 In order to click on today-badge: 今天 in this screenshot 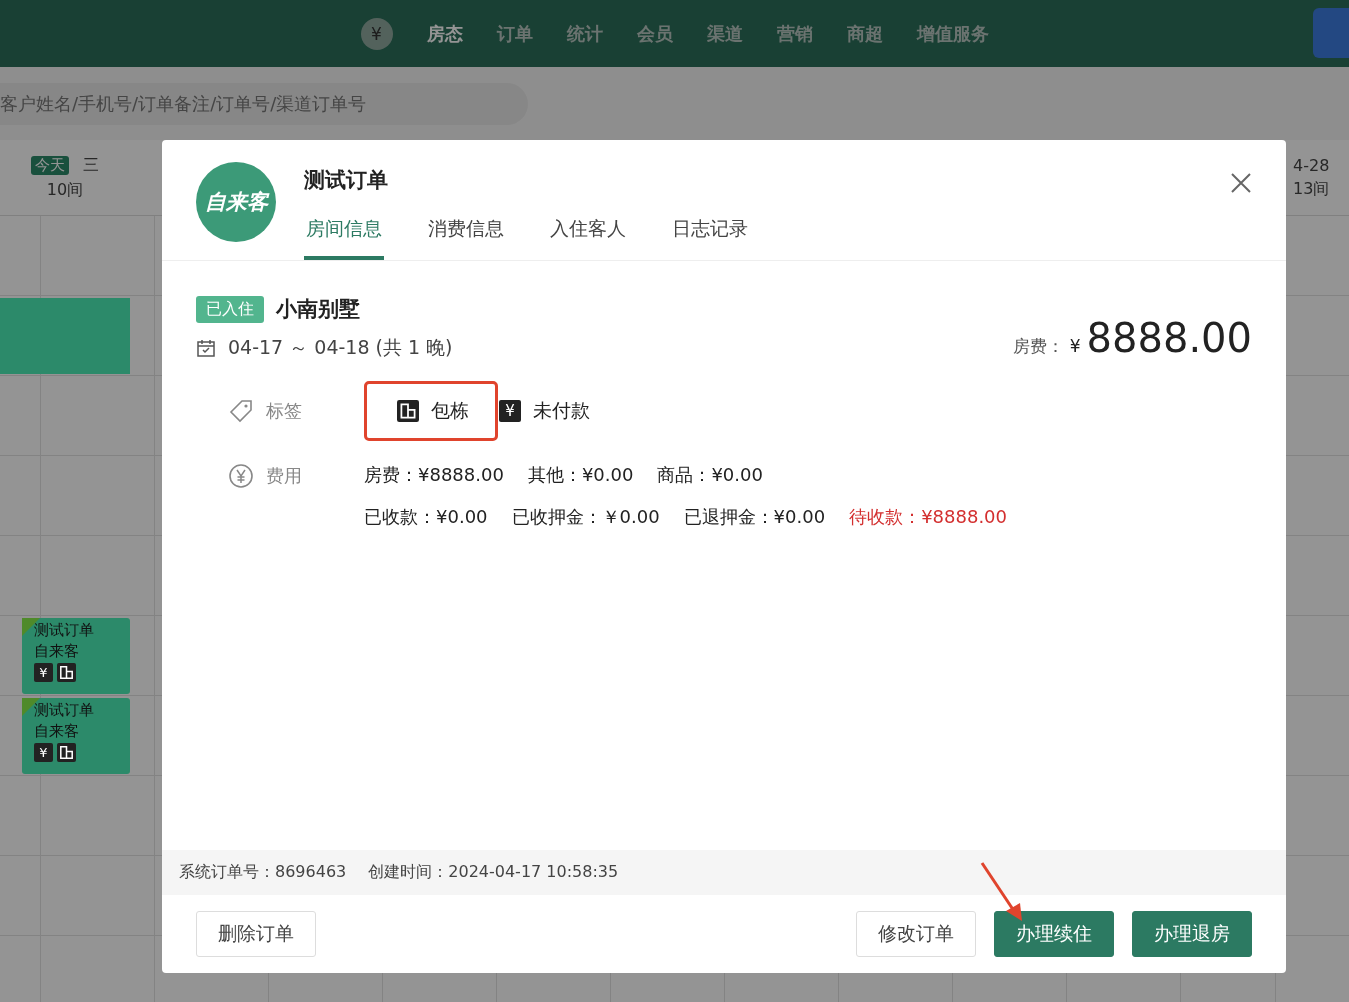, I will do `click(50, 165)`.